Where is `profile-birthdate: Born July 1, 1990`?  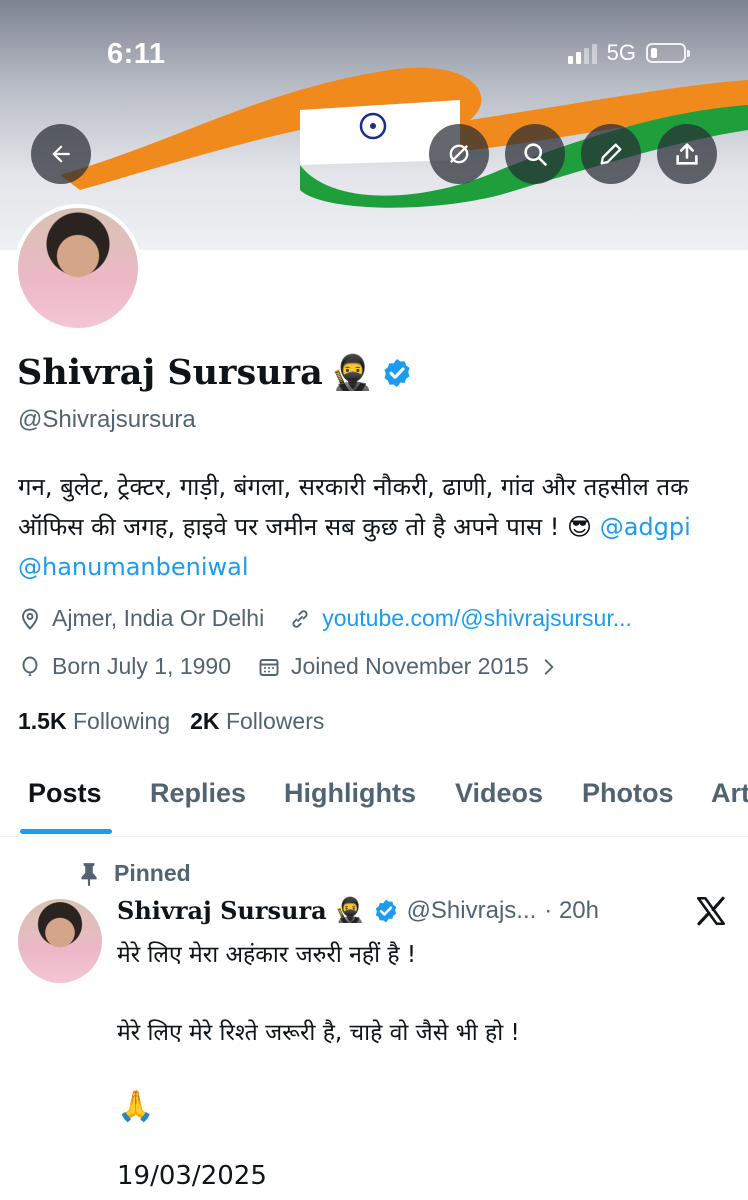
profile-birthdate: Born July 1, 1990 is located at coordinates (142, 666).